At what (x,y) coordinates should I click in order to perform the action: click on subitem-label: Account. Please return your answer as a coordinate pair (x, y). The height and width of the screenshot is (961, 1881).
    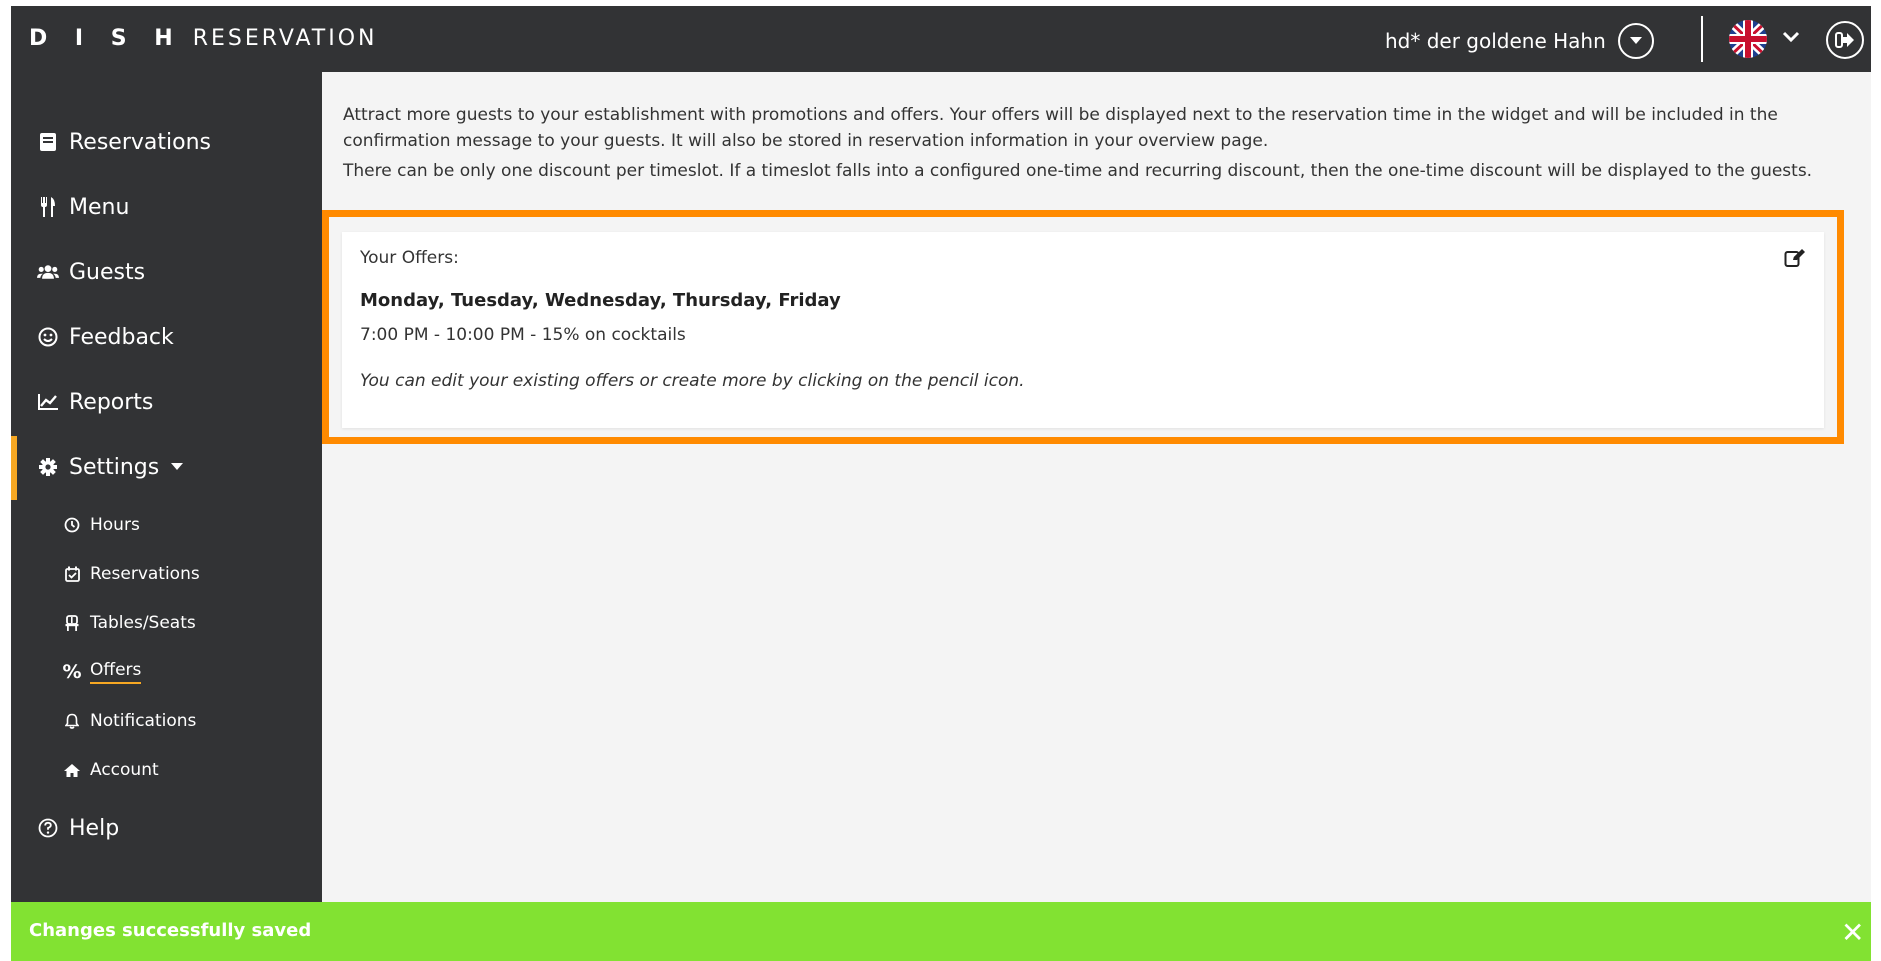
    Looking at the image, I should click on (124, 770).